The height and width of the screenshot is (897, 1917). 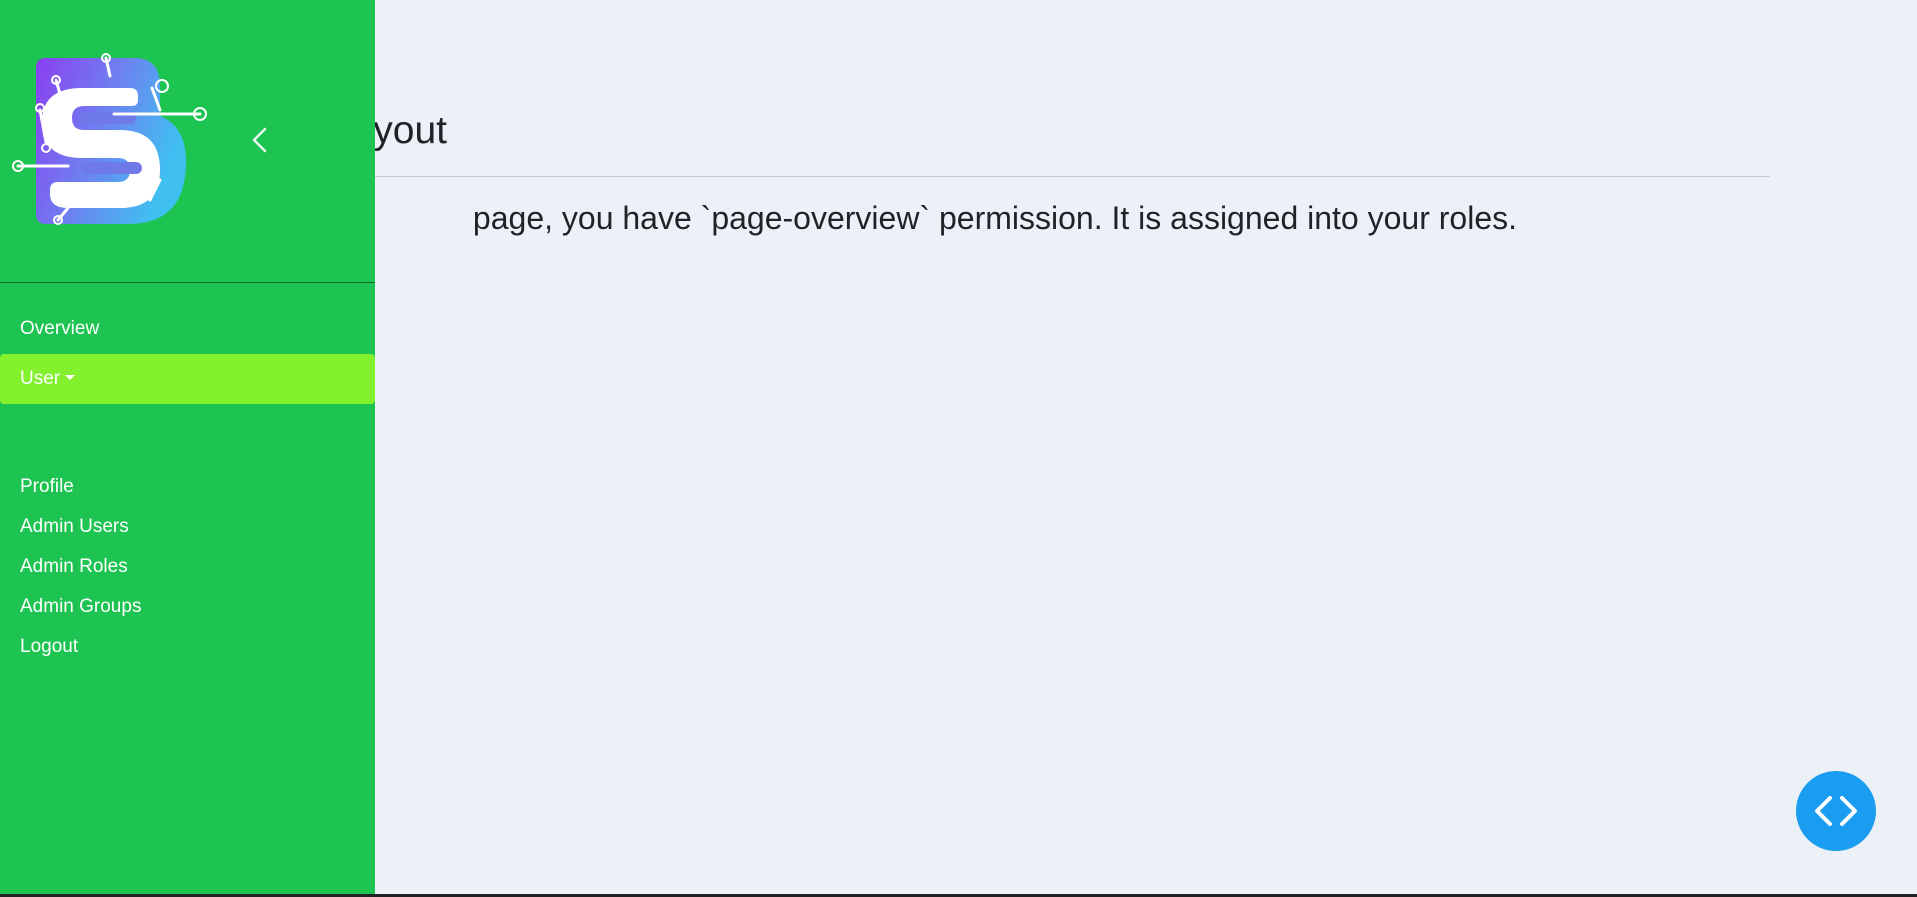 I want to click on brand-logo, so click(x=110, y=140).